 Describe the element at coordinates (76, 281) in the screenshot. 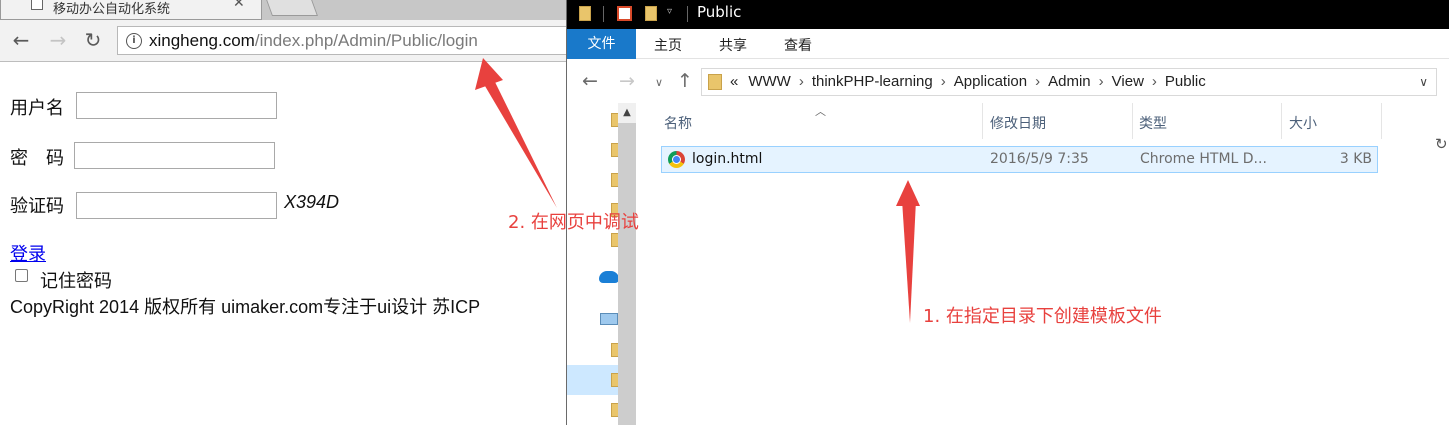

I see `remember-password-label: 记住密码` at that location.